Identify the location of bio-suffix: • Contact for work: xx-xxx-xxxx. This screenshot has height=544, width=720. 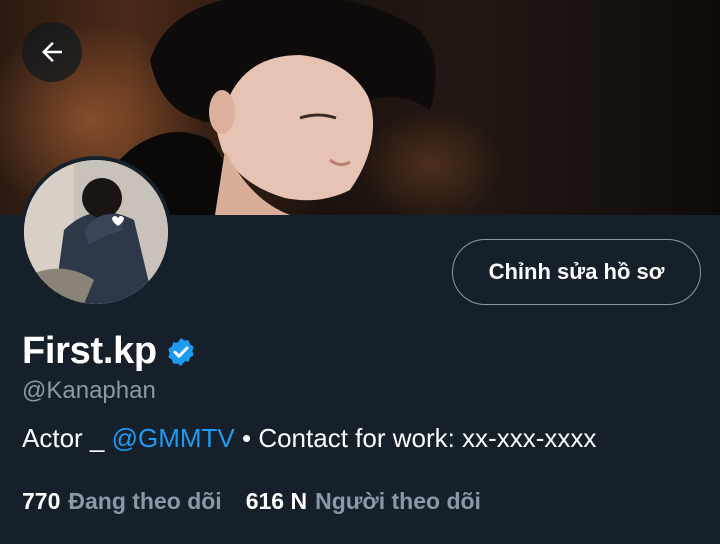
(415, 438).